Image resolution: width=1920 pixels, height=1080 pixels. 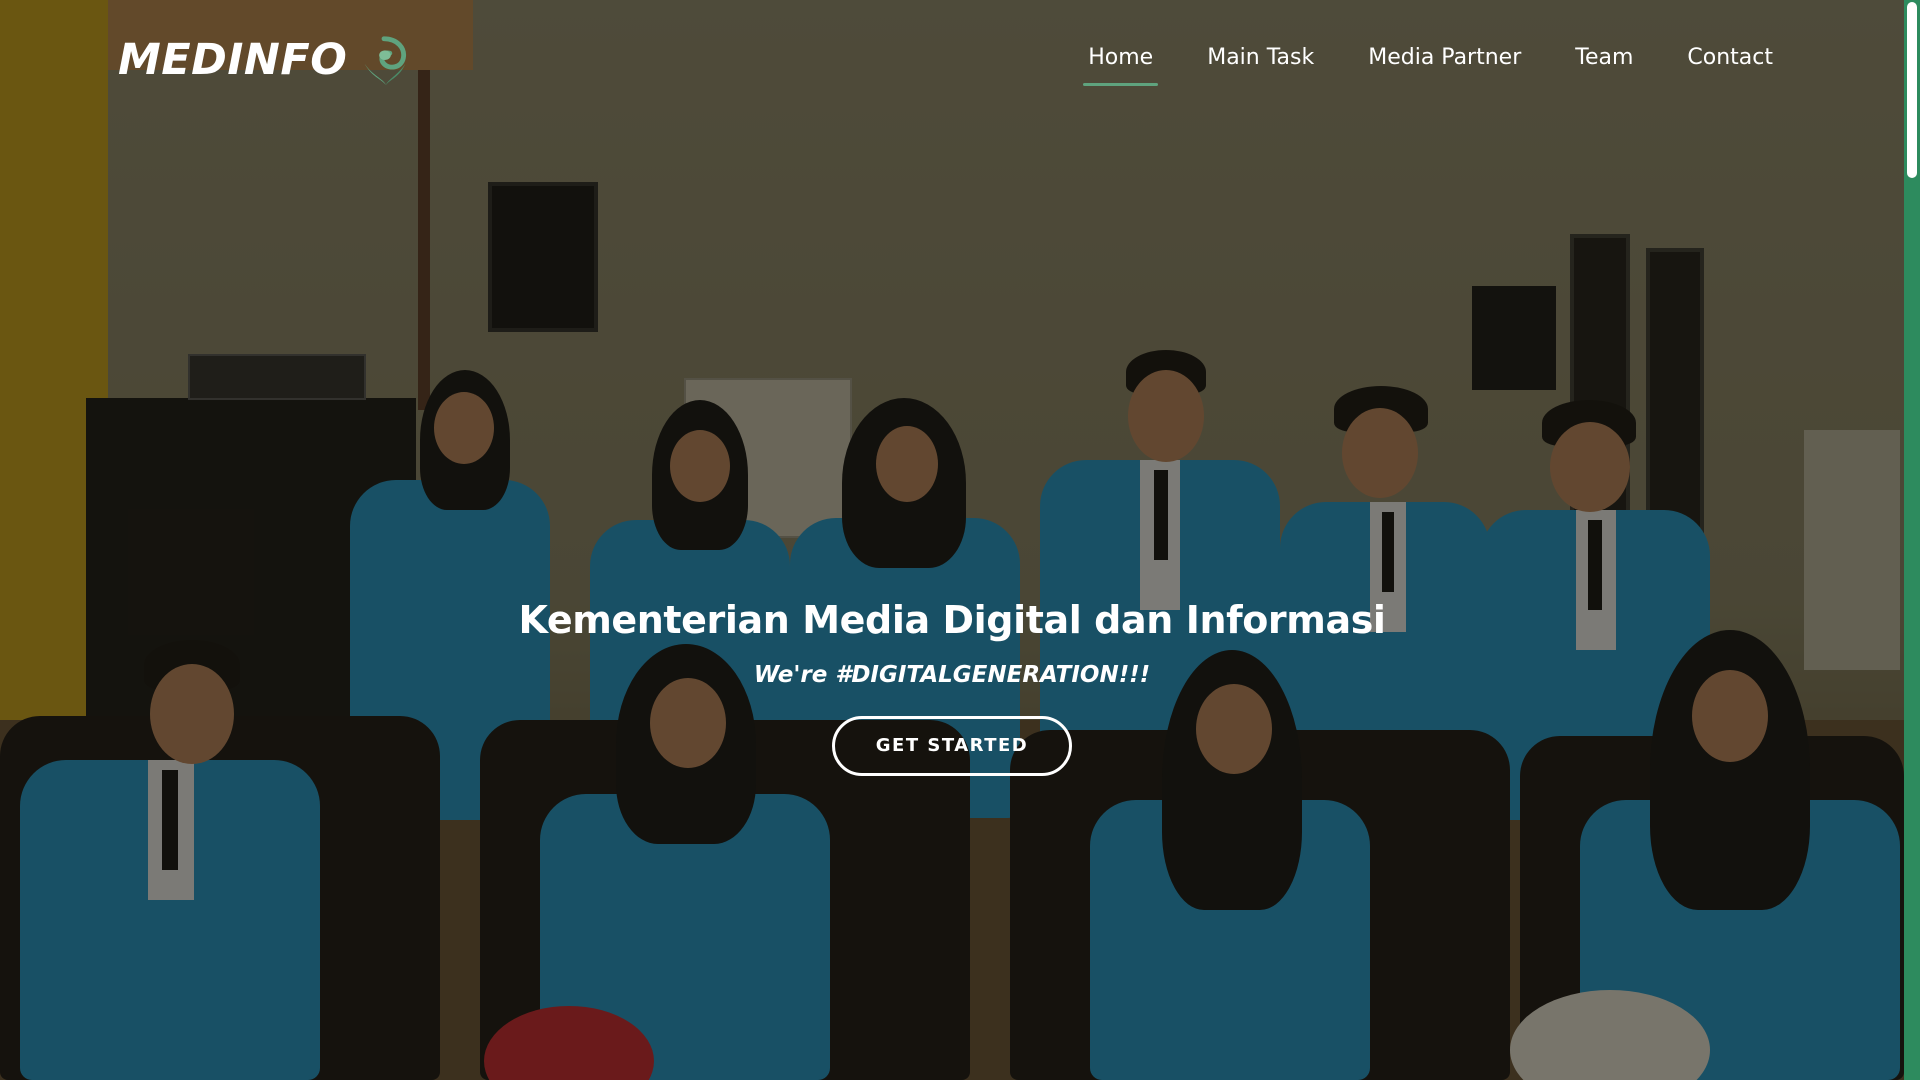 I want to click on hero-title: Kementerian Media Digital dan Informasi, so click(x=952, y=620).